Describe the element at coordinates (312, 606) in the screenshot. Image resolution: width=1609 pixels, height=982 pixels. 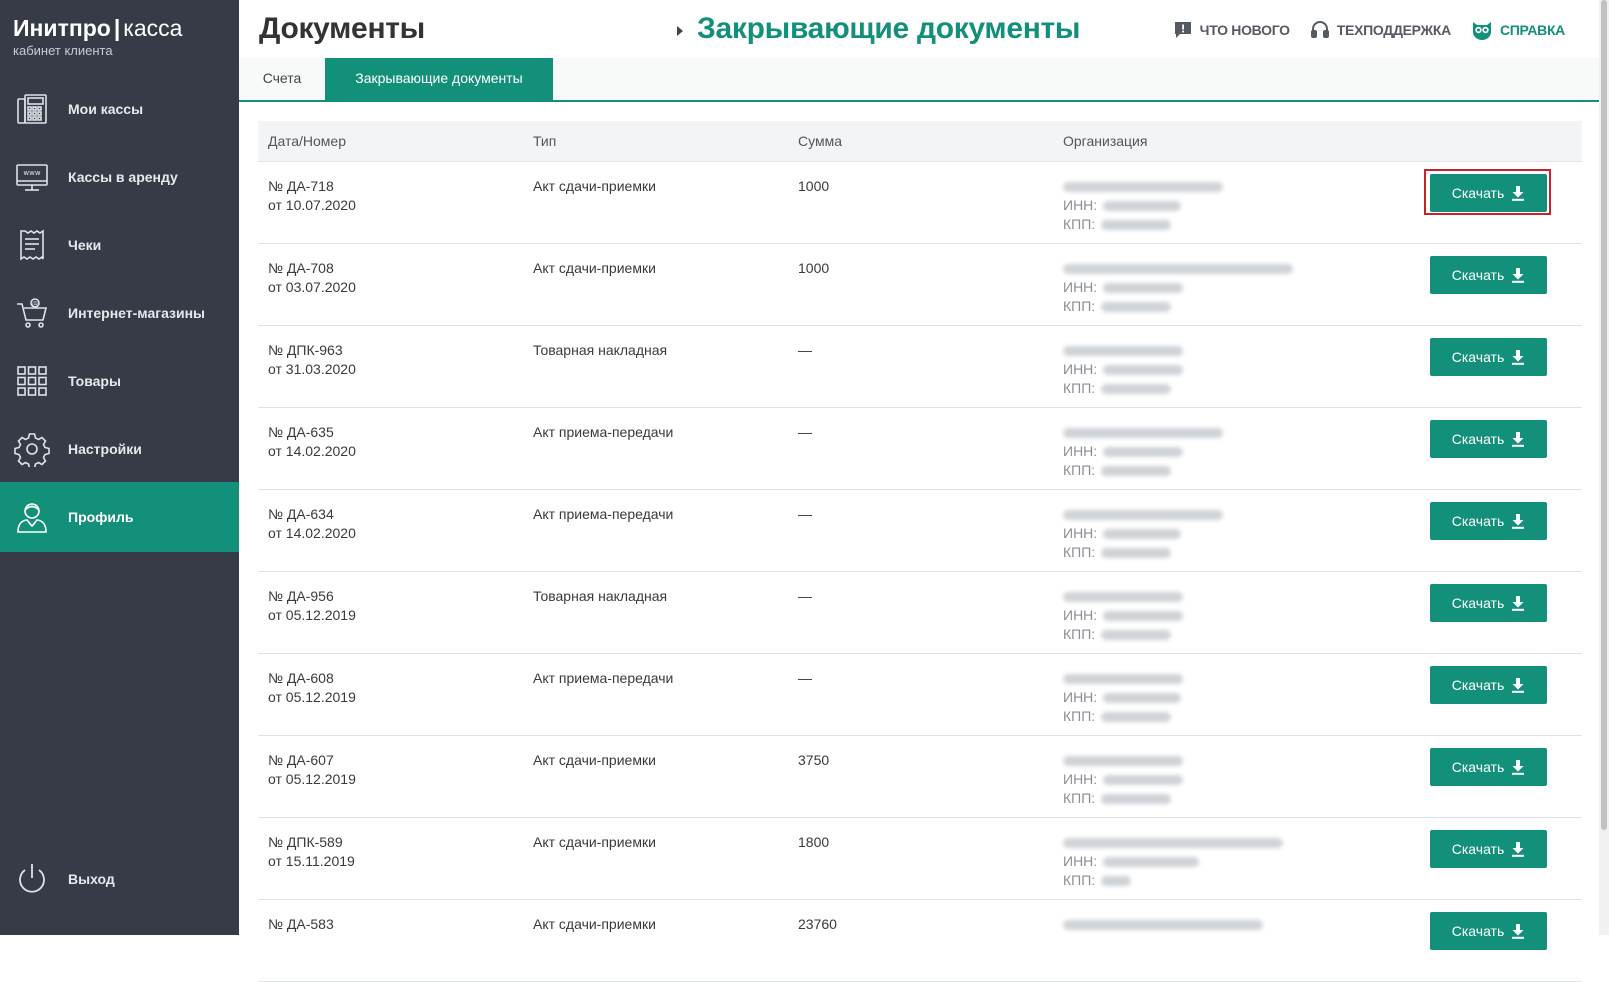
I see `doc-date-number: № ДА-956 от 05.12.2019` at that location.